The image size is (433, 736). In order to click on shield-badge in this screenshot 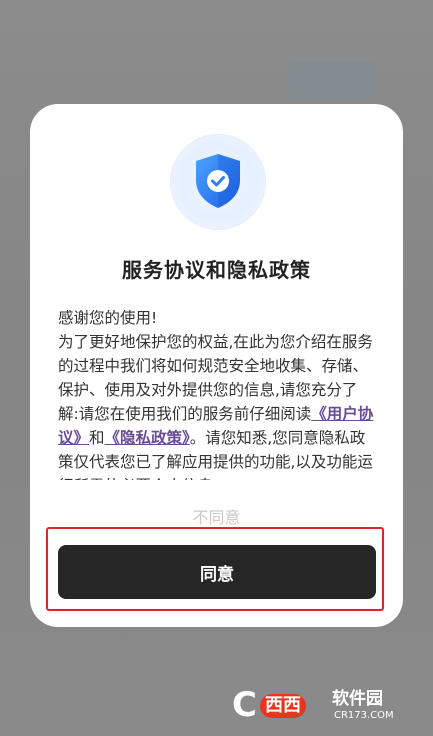, I will do `click(218, 182)`.